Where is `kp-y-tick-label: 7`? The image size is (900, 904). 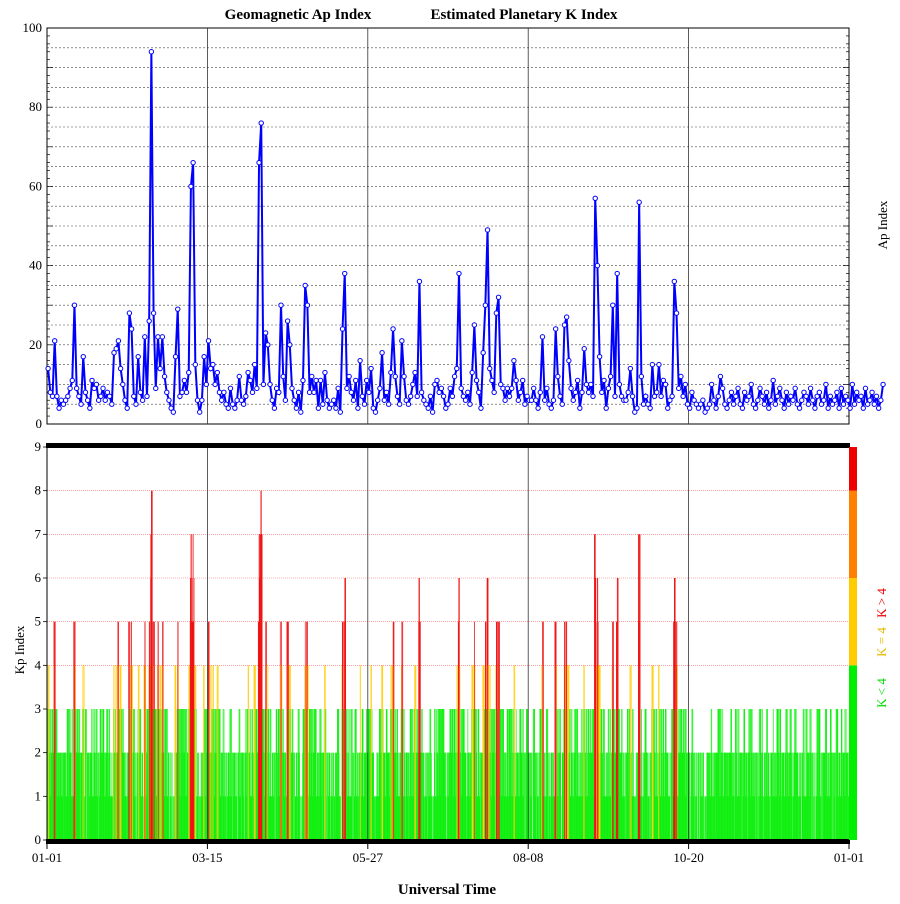
kp-y-tick-label: 7 is located at coordinates (38, 533).